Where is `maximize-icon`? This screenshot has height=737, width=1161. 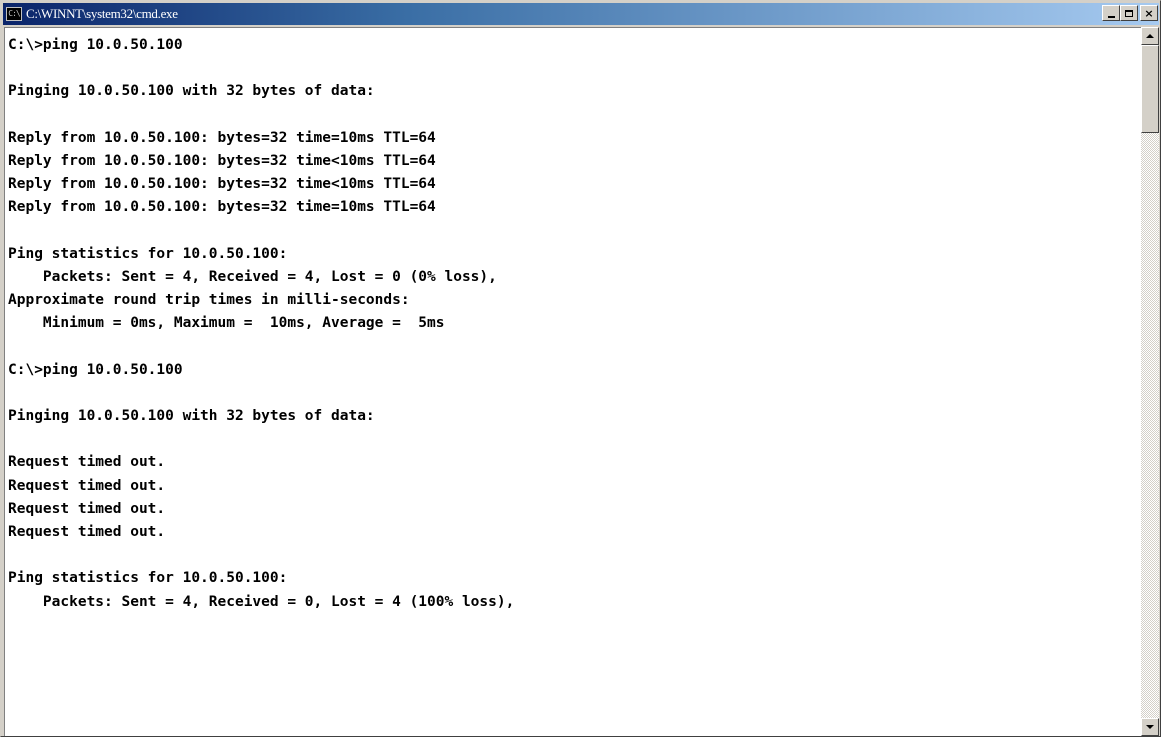
maximize-icon is located at coordinates (1129, 13).